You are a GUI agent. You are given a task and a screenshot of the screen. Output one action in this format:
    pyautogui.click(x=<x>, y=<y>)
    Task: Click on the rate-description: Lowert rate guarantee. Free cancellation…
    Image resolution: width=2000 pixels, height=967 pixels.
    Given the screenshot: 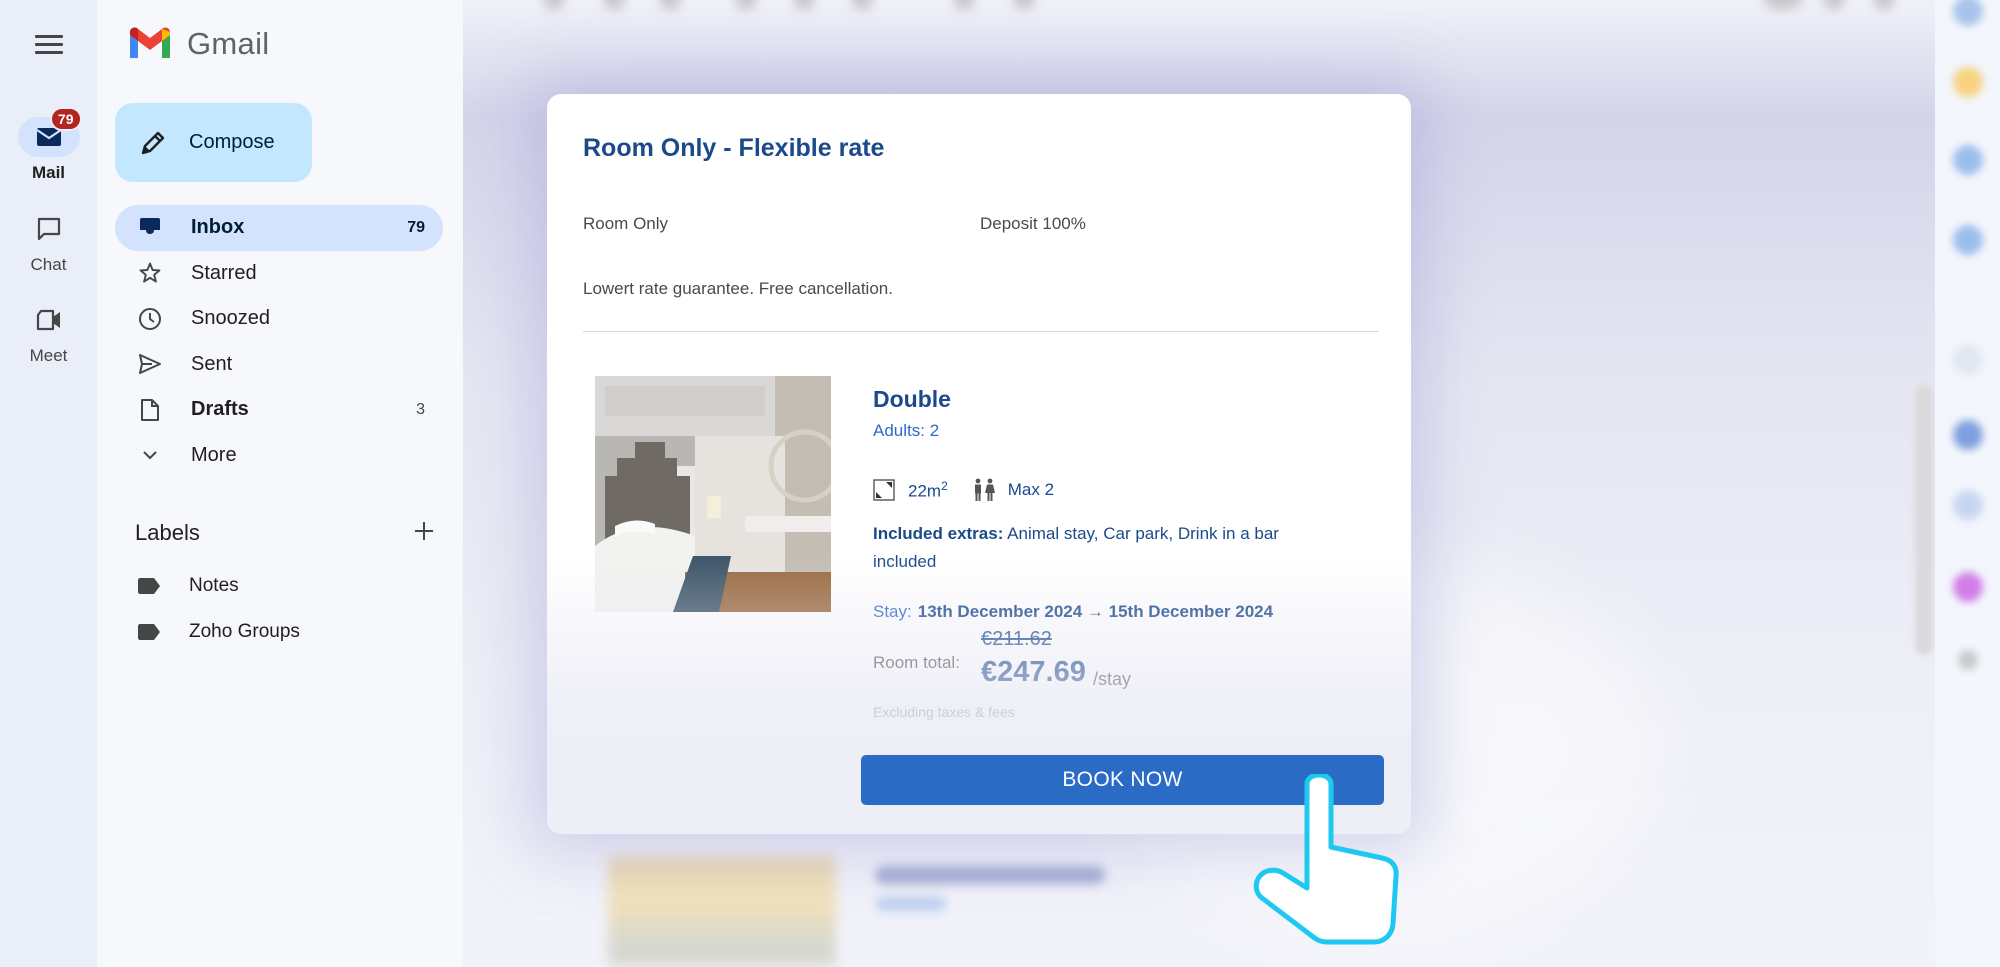 What is the action you would take?
    pyautogui.click(x=738, y=288)
    